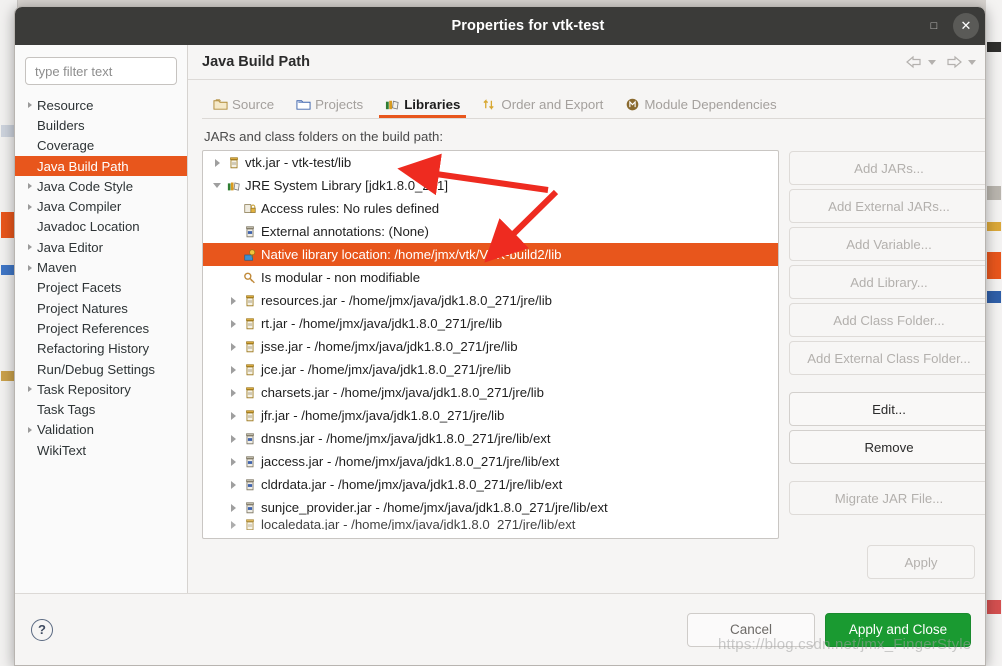  What do you see at coordinates (972, 62) in the screenshot?
I see `forward-dropdown-caret-icon` at bounding box center [972, 62].